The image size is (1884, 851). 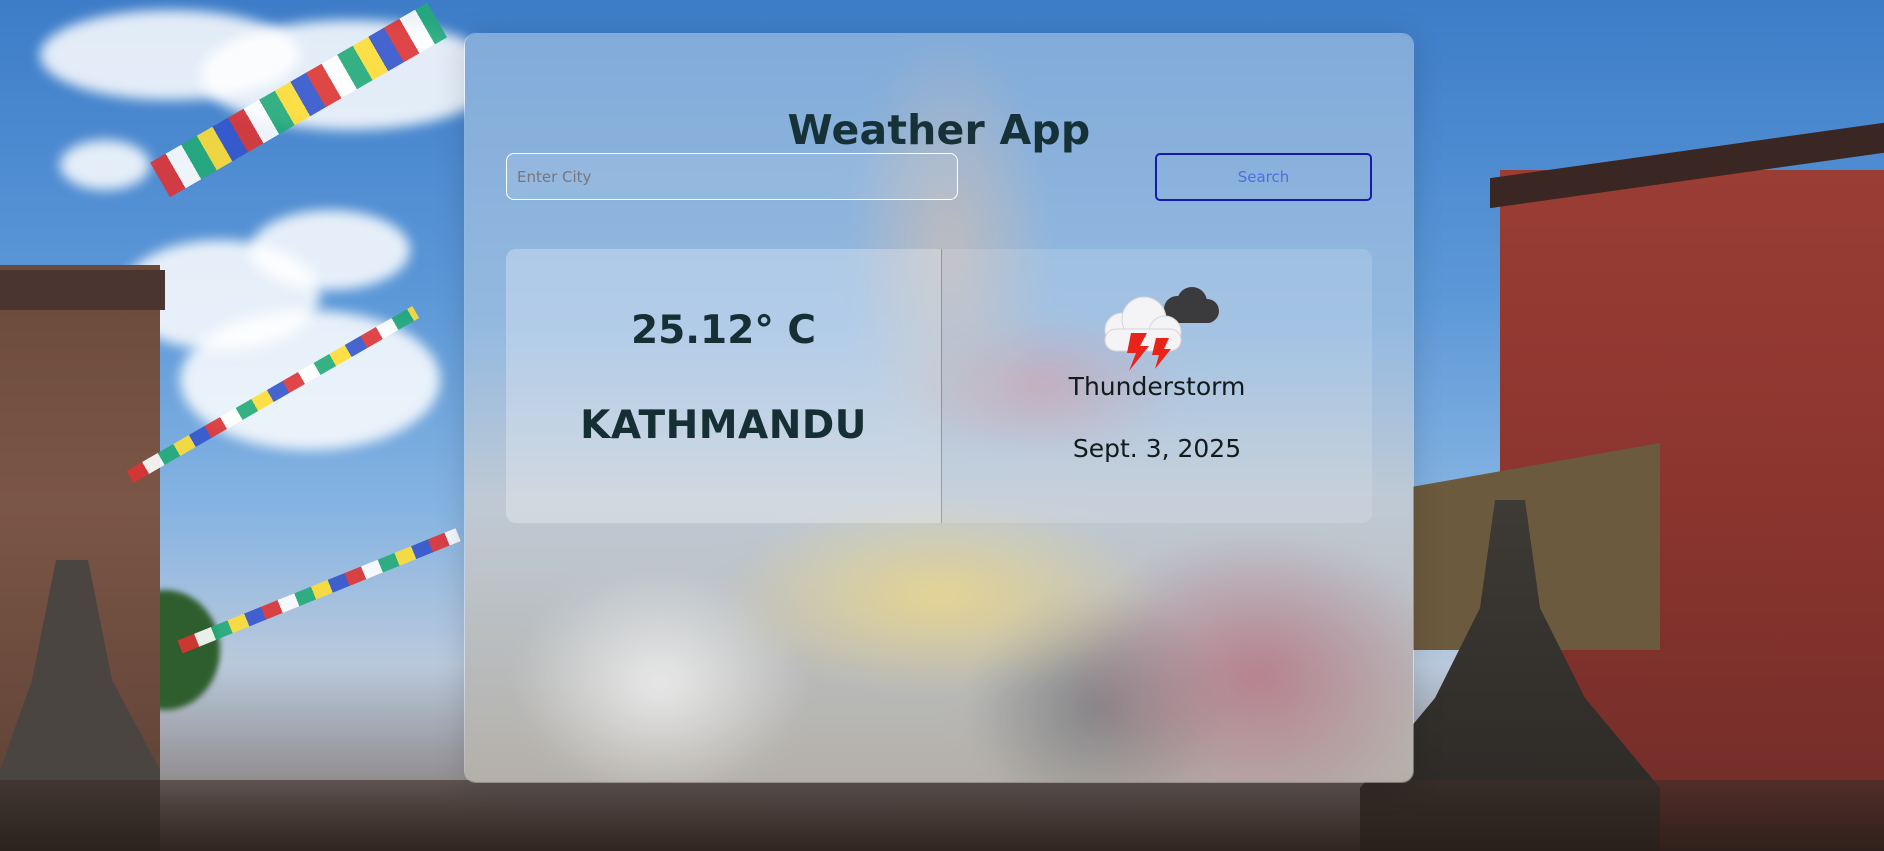 I want to click on weather-condition: Thunderstorm, so click(x=1157, y=386).